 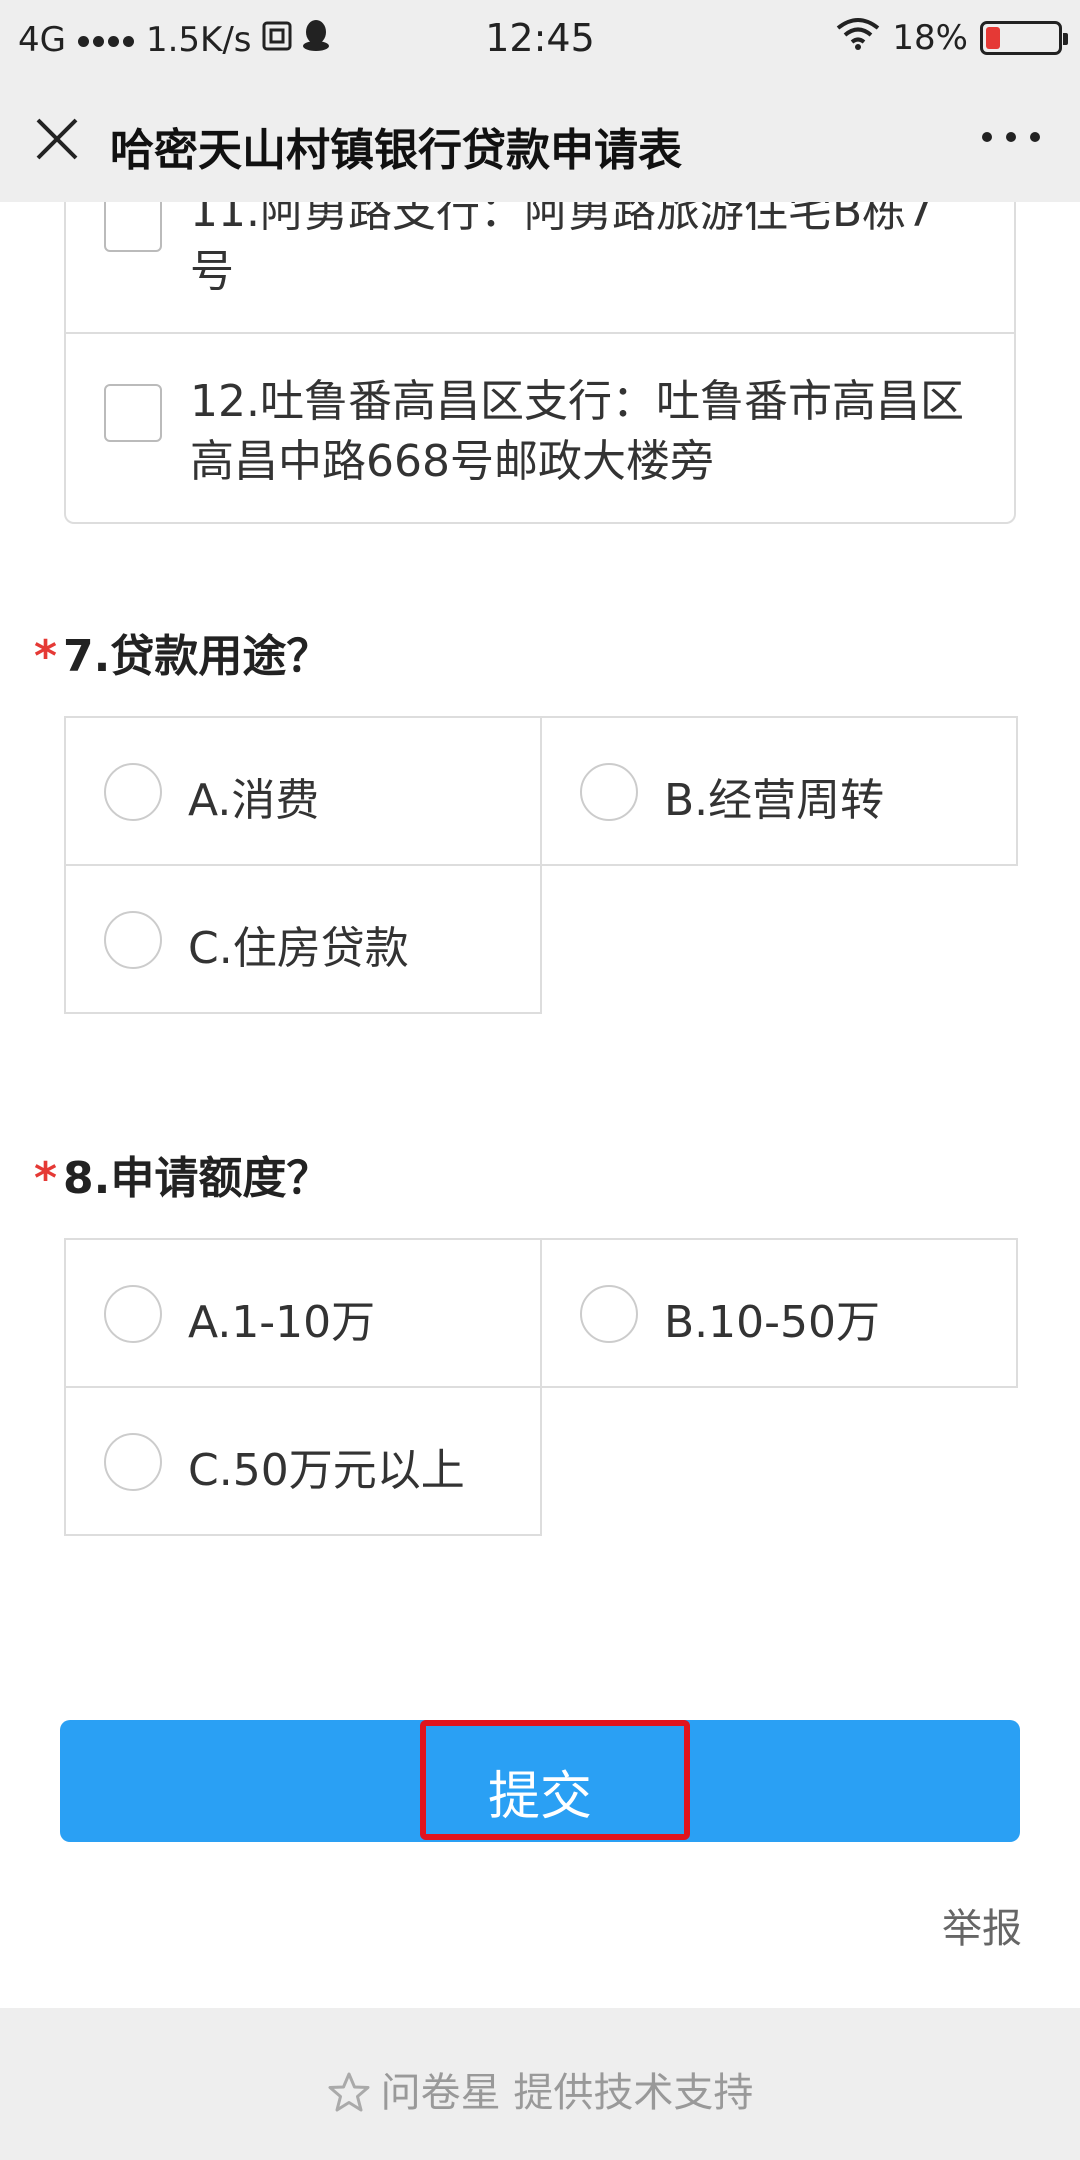 What do you see at coordinates (396, 150) in the screenshot?
I see `page-title: 哈密天山村镇银行贷款申请表` at bounding box center [396, 150].